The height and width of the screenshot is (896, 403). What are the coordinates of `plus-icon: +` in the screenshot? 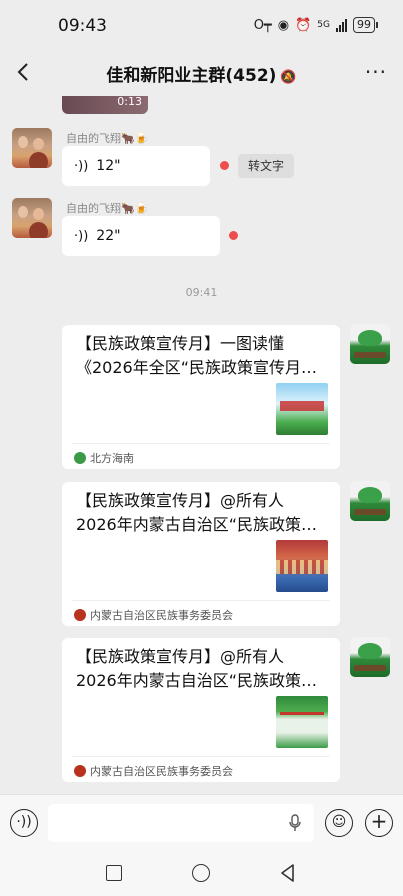 It's located at (379, 823).